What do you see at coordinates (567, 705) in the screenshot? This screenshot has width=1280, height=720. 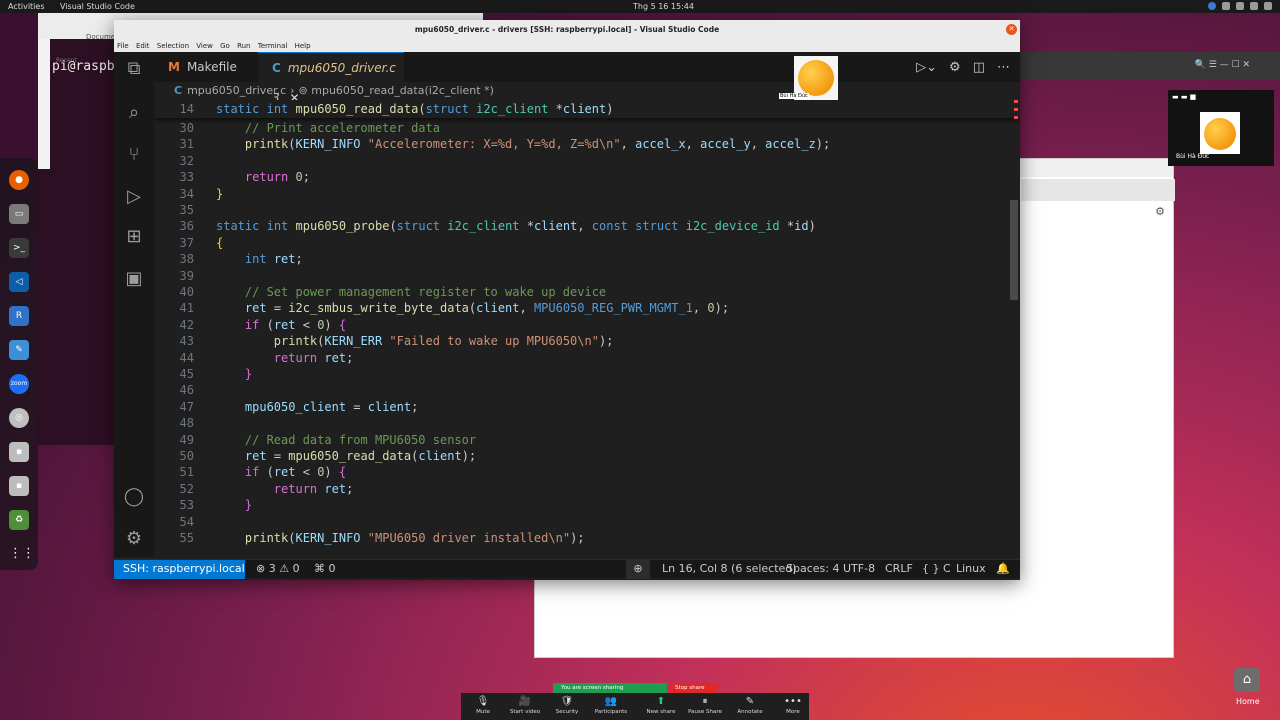 I see `zoom-security-button: 🛡 Security` at bounding box center [567, 705].